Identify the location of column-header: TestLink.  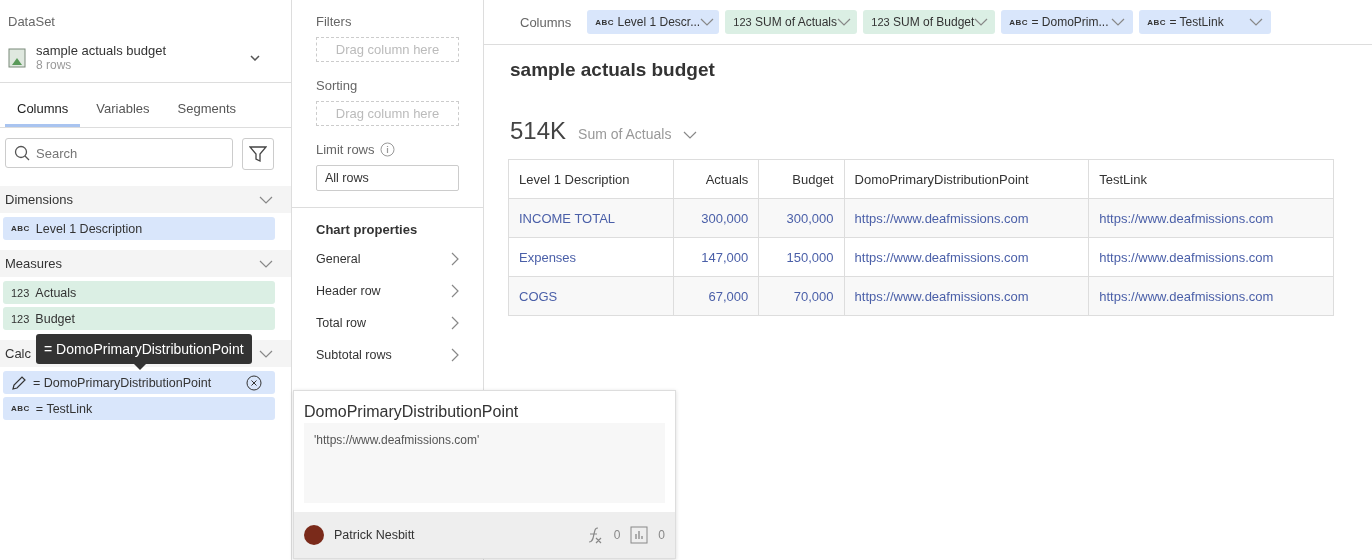
(1211, 179).